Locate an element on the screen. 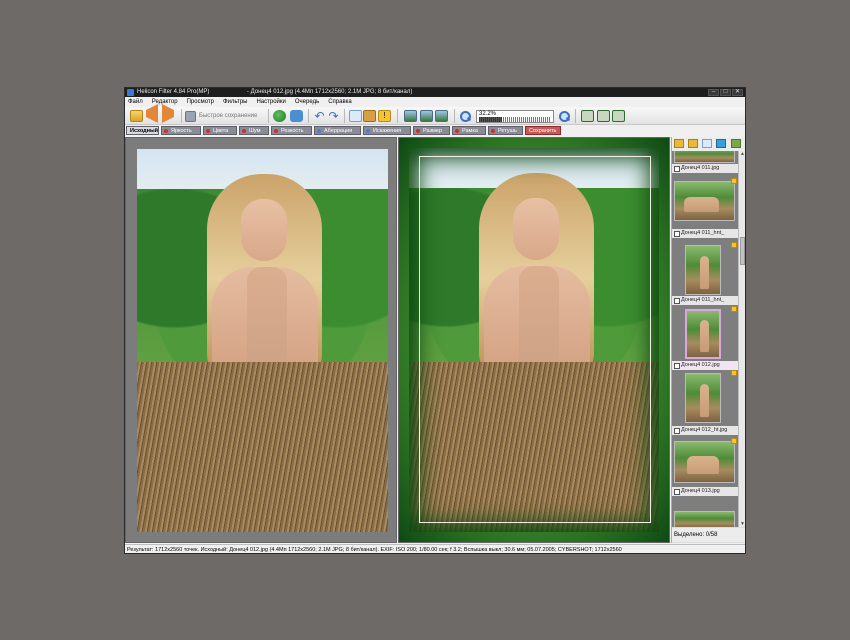 The image size is (850, 640). batch-icon is located at coordinates (296, 116).